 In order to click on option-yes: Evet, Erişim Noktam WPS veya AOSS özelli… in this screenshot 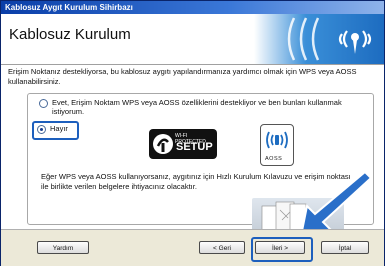, I will do `click(204, 107)`.